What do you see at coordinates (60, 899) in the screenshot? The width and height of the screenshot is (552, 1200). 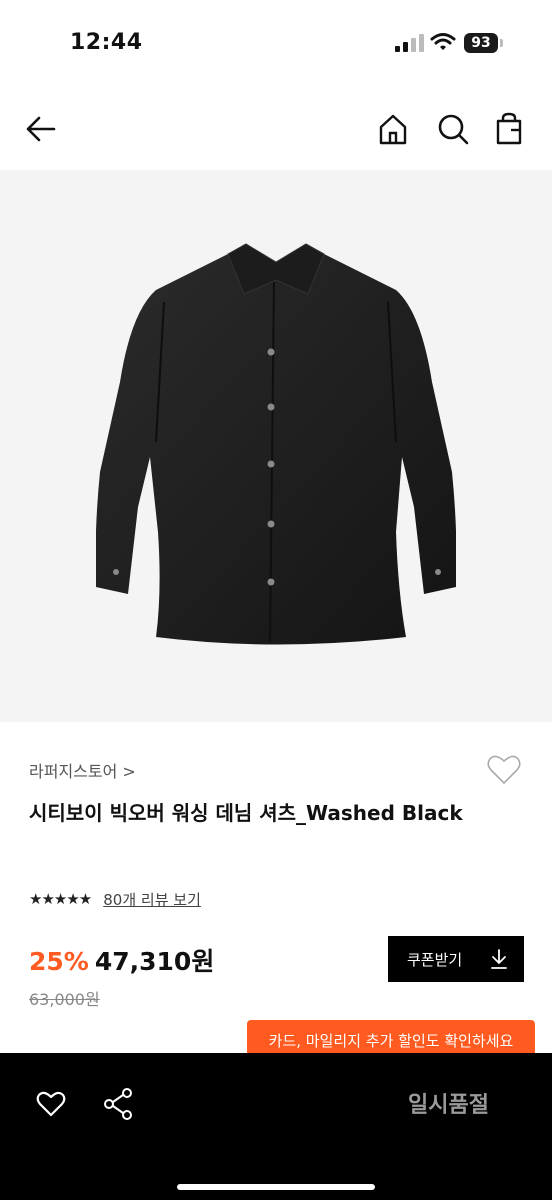 I see `rating-stars: ★★★★★` at bounding box center [60, 899].